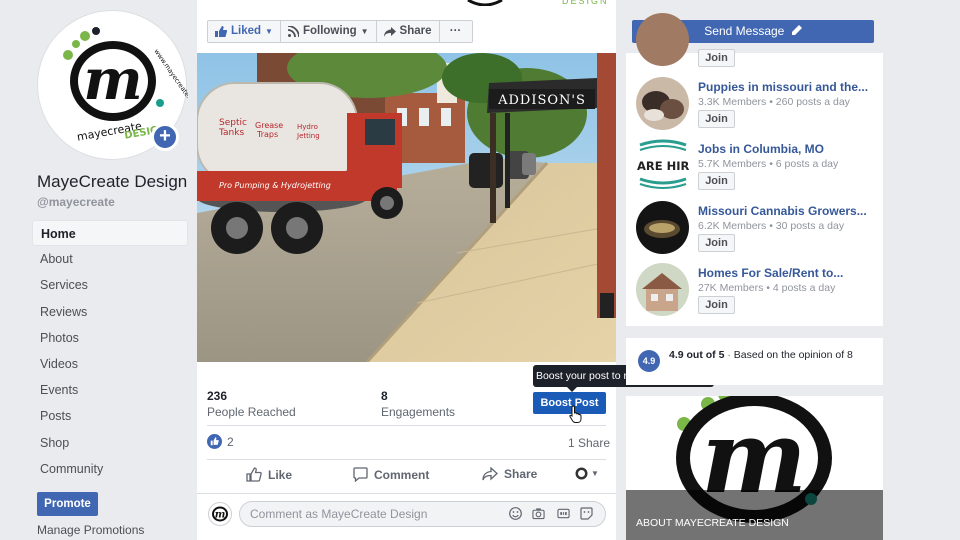 The height and width of the screenshot is (540, 960). What do you see at coordinates (697, 355) in the screenshot?
I see `rating-score: 4.9 out of 5` at bounding box center [697, 355].